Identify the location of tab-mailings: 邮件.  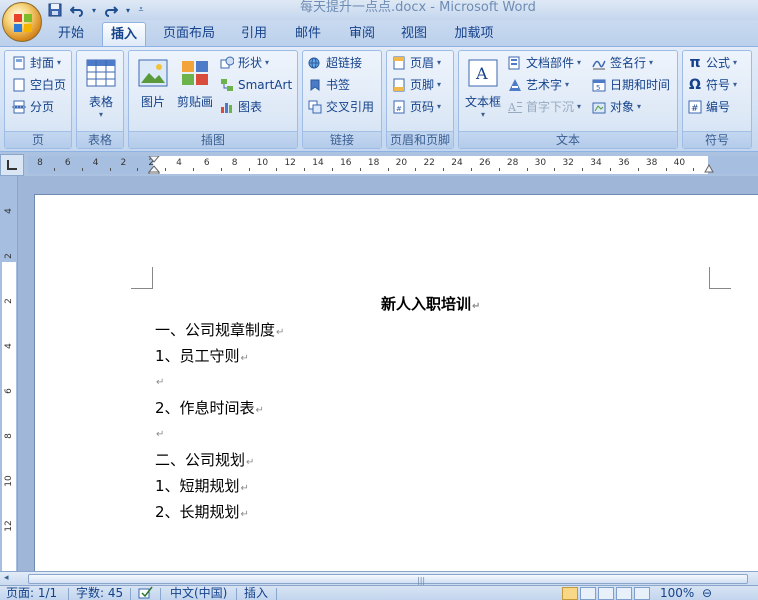
(308, 34).